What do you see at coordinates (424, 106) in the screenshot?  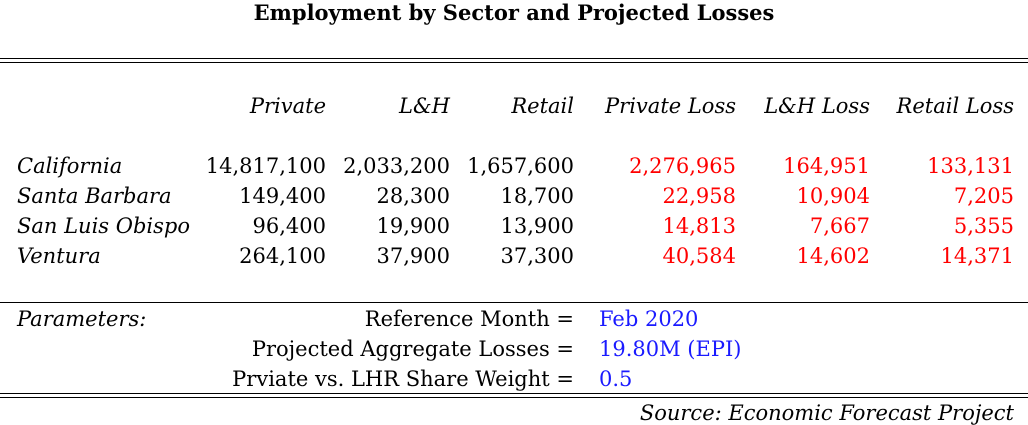 I see `header-lh: L&H` at bounding box center [424, 106].